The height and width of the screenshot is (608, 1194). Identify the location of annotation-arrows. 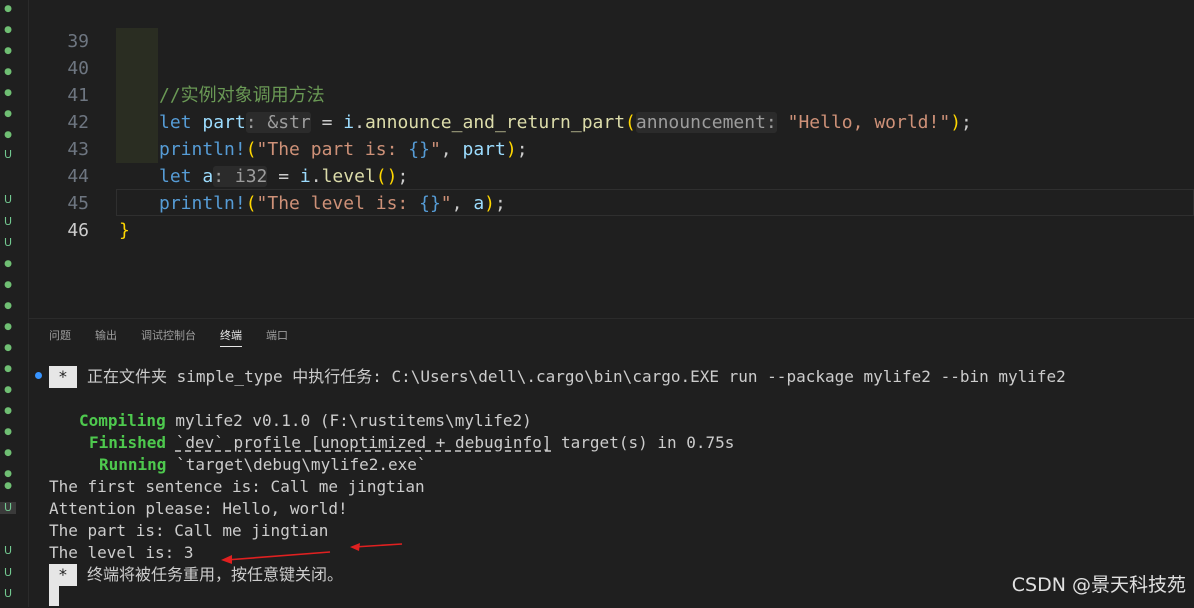
(312, 553).